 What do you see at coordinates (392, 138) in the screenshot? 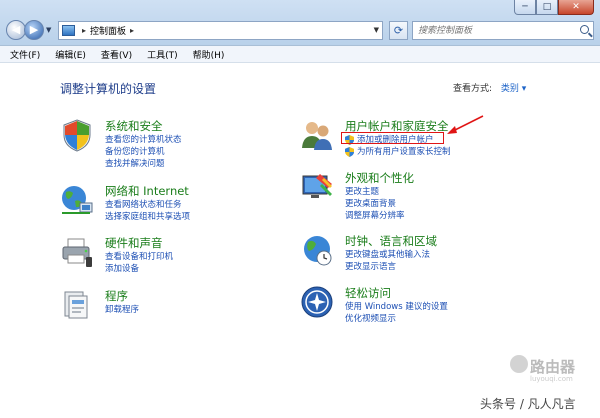
I see `annotation-highlight-box` at bounding box center [392, 138].